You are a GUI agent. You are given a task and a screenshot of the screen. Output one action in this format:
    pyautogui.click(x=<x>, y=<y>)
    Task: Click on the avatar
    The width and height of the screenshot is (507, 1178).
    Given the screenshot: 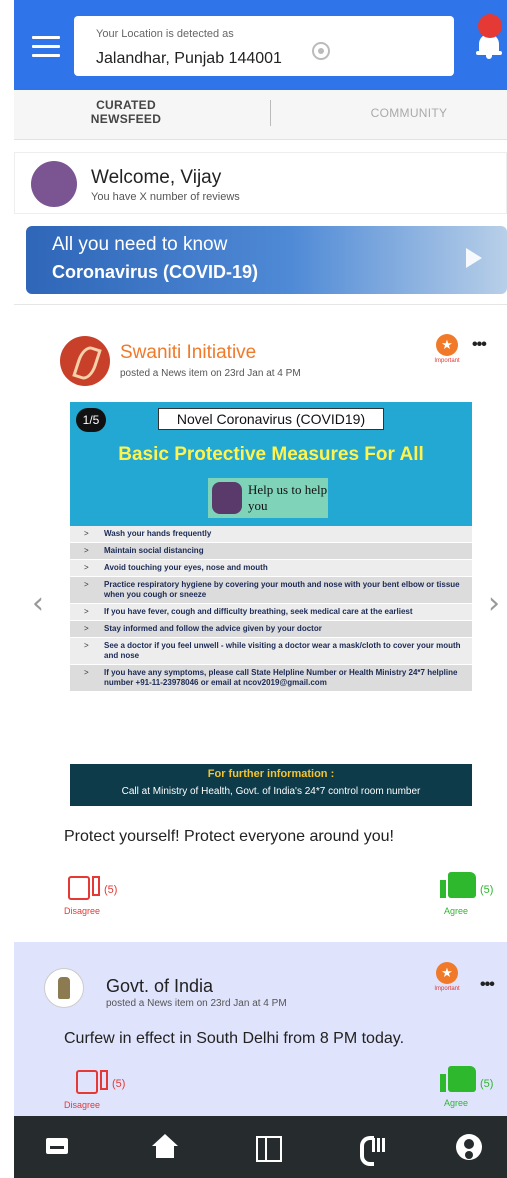 What is the action you would take?
    pyautogui.click(x=54, y=184)
    